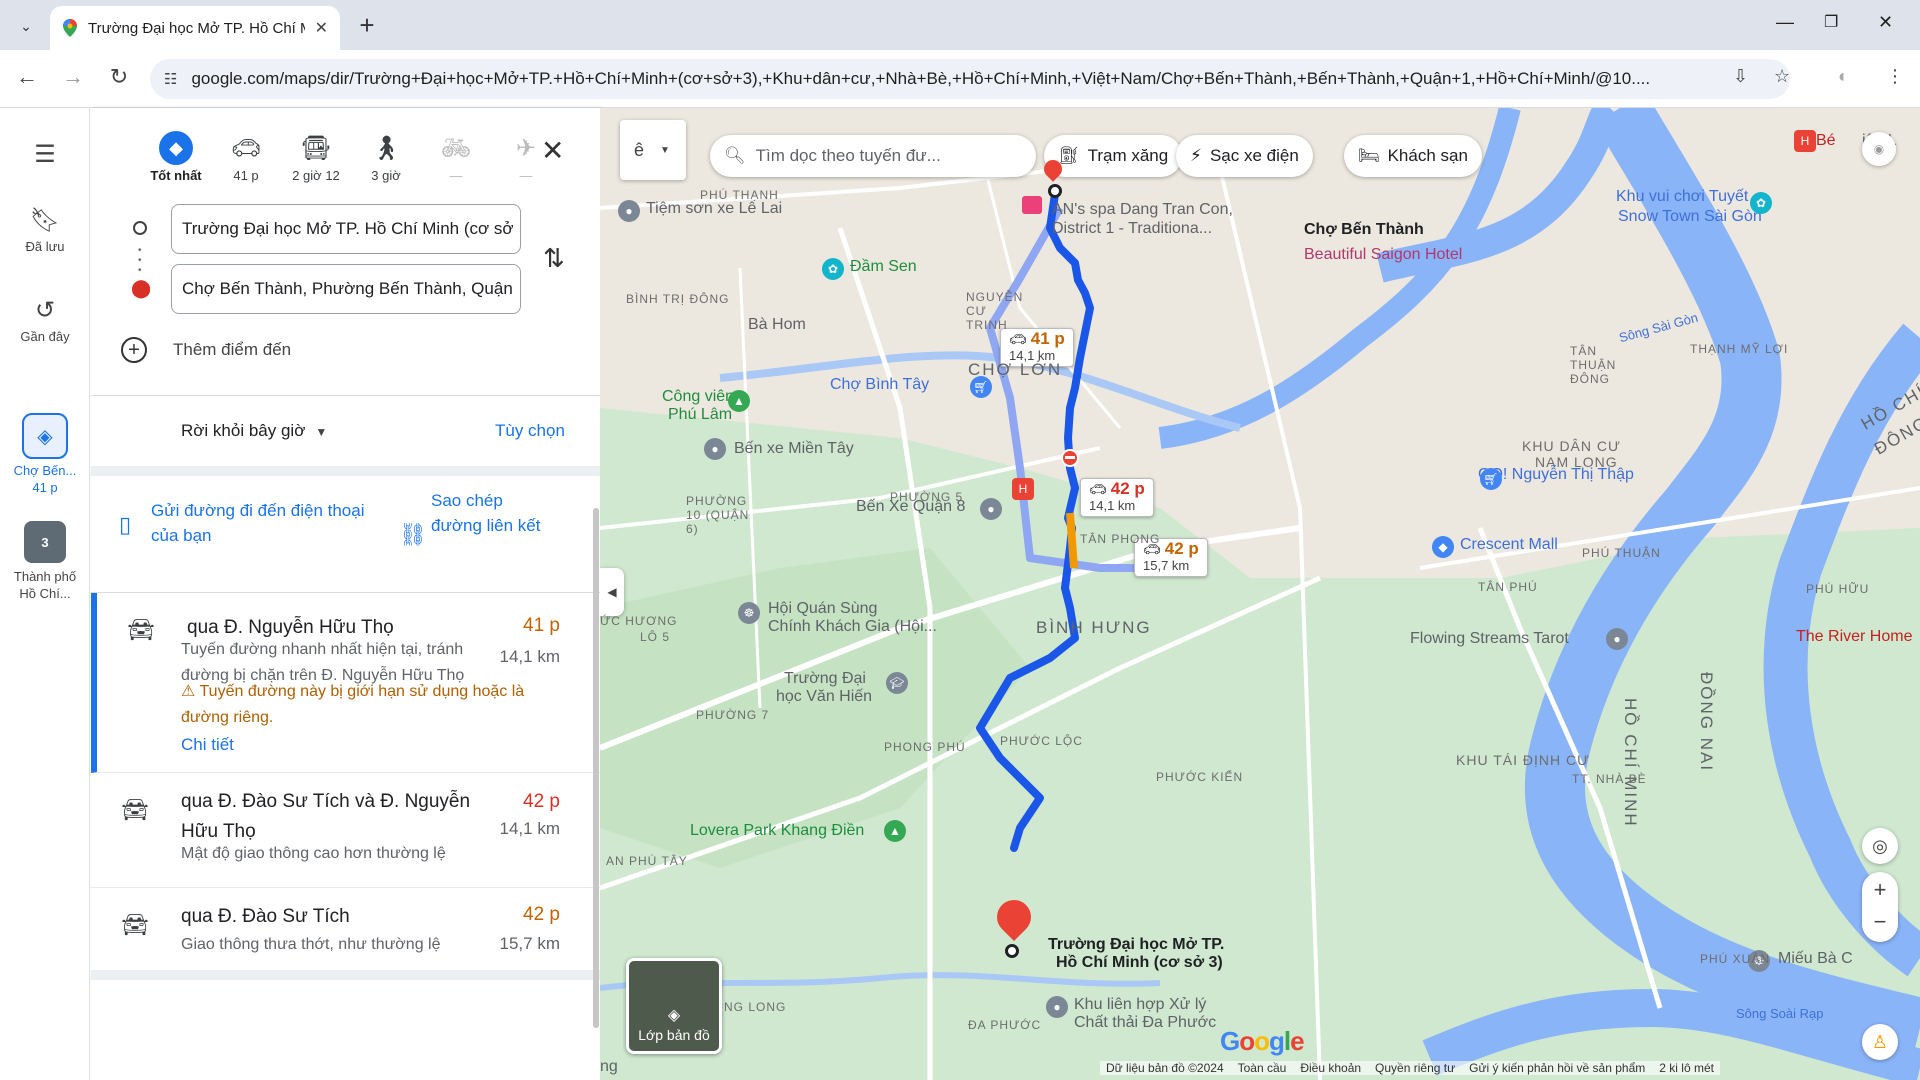 This screenshot has width=1920, height=1080. What do you see at coordinates (1880, 924) in the screenshot?
I see `zoom-out-icon: −` at bounding box center [1880, 924].